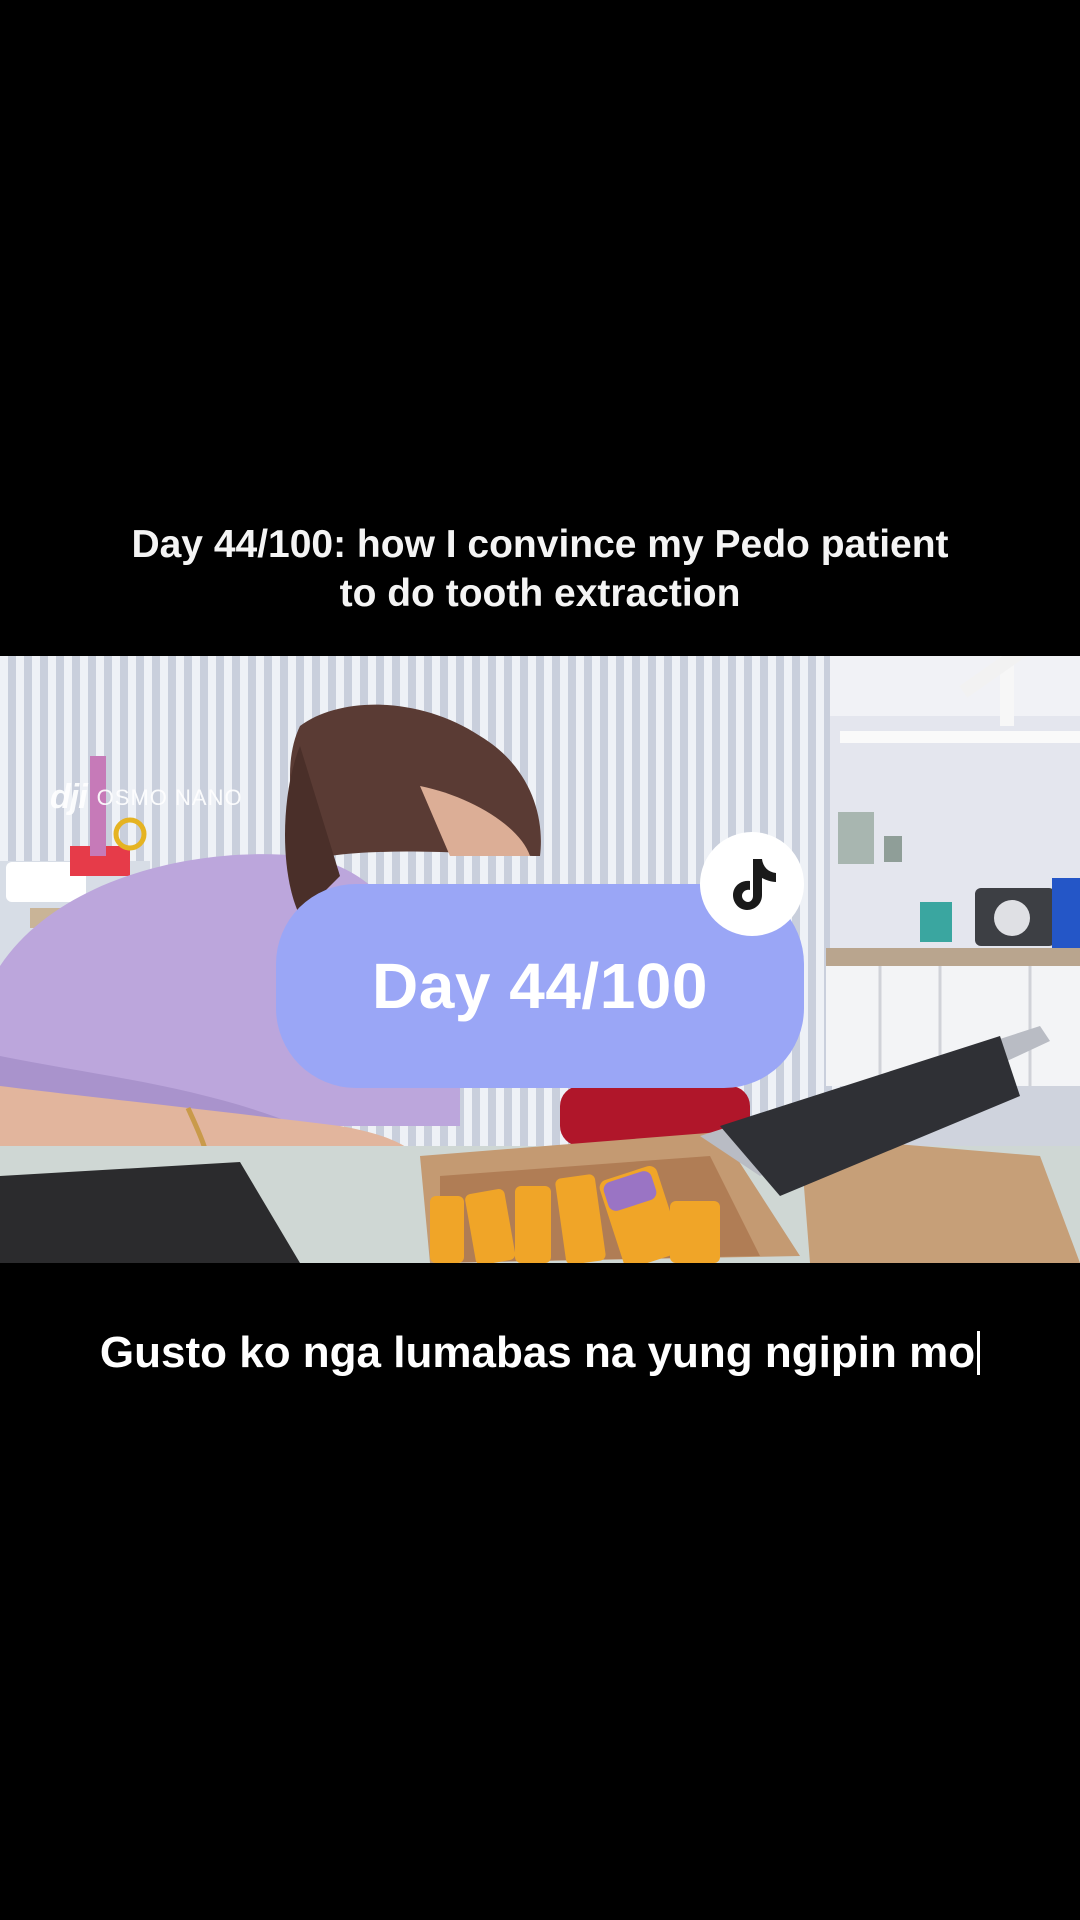 Image resolution: width=1080 pixels, height=1920 pixels. What do you see at coordinates (69, 797) in the screenshot?
I see `watermark-brand: dji` at bounding box center [69, 797].